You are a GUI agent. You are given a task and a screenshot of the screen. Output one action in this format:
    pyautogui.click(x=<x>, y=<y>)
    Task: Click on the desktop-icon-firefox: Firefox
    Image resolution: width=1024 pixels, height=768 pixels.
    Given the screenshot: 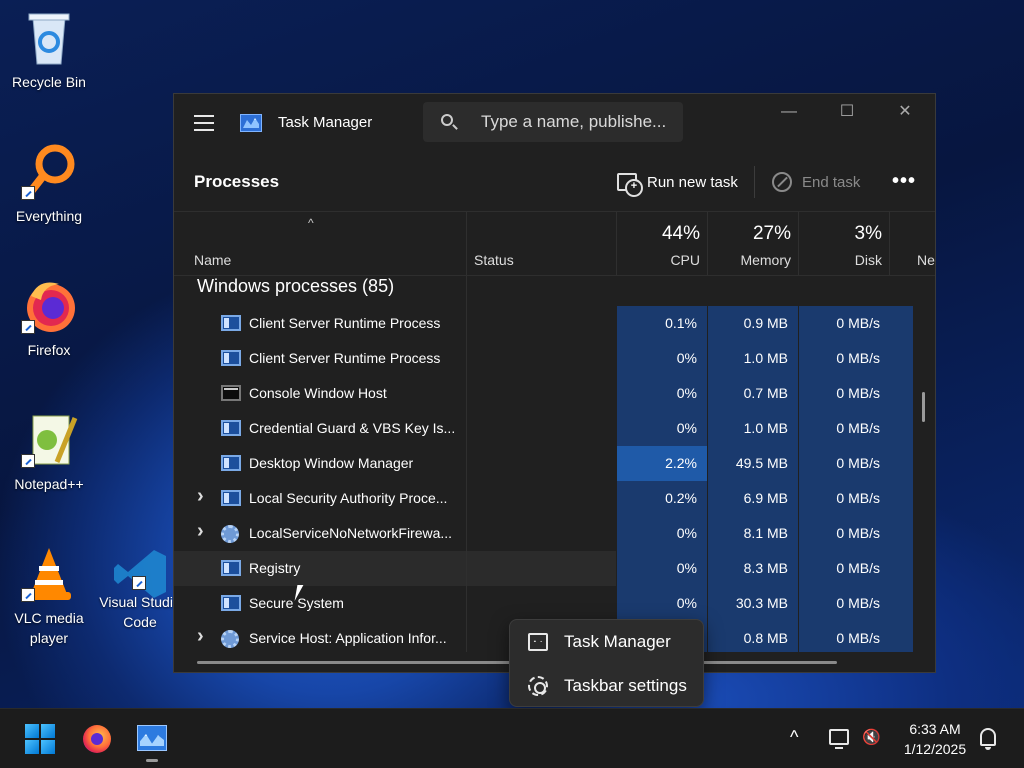 What is the action you would take?
    pyautogui.click(x=49, y=318)
    